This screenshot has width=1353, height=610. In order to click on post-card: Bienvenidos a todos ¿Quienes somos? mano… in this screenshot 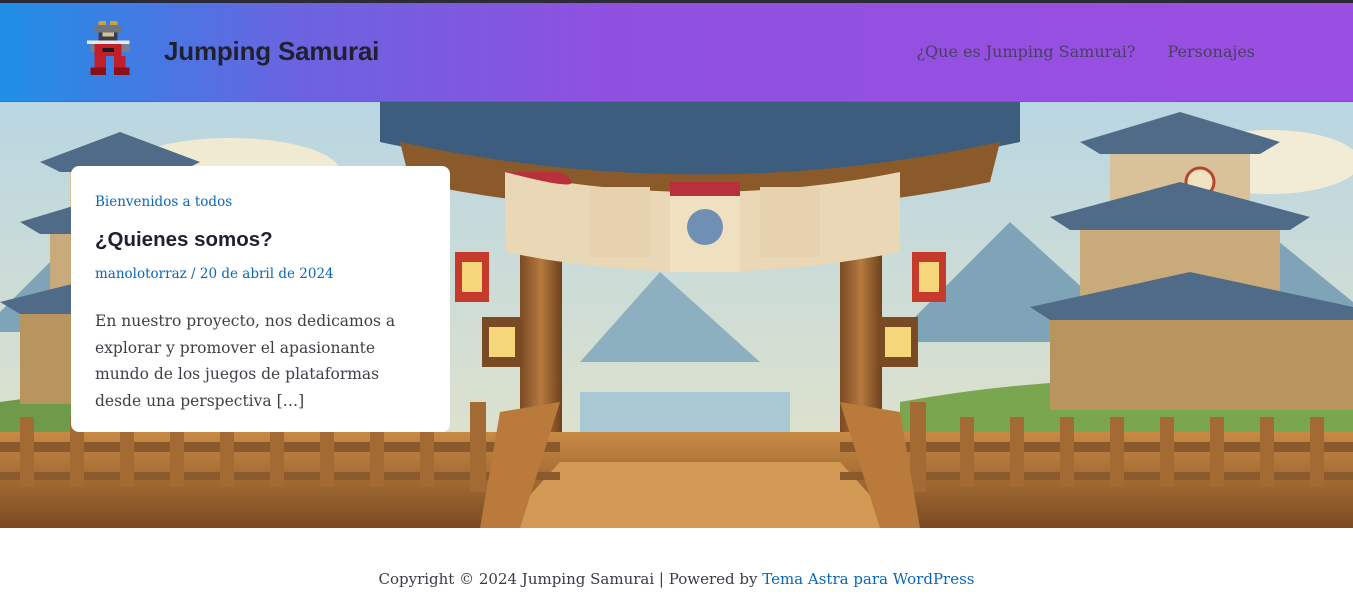, I will do `click(260, 299)`.